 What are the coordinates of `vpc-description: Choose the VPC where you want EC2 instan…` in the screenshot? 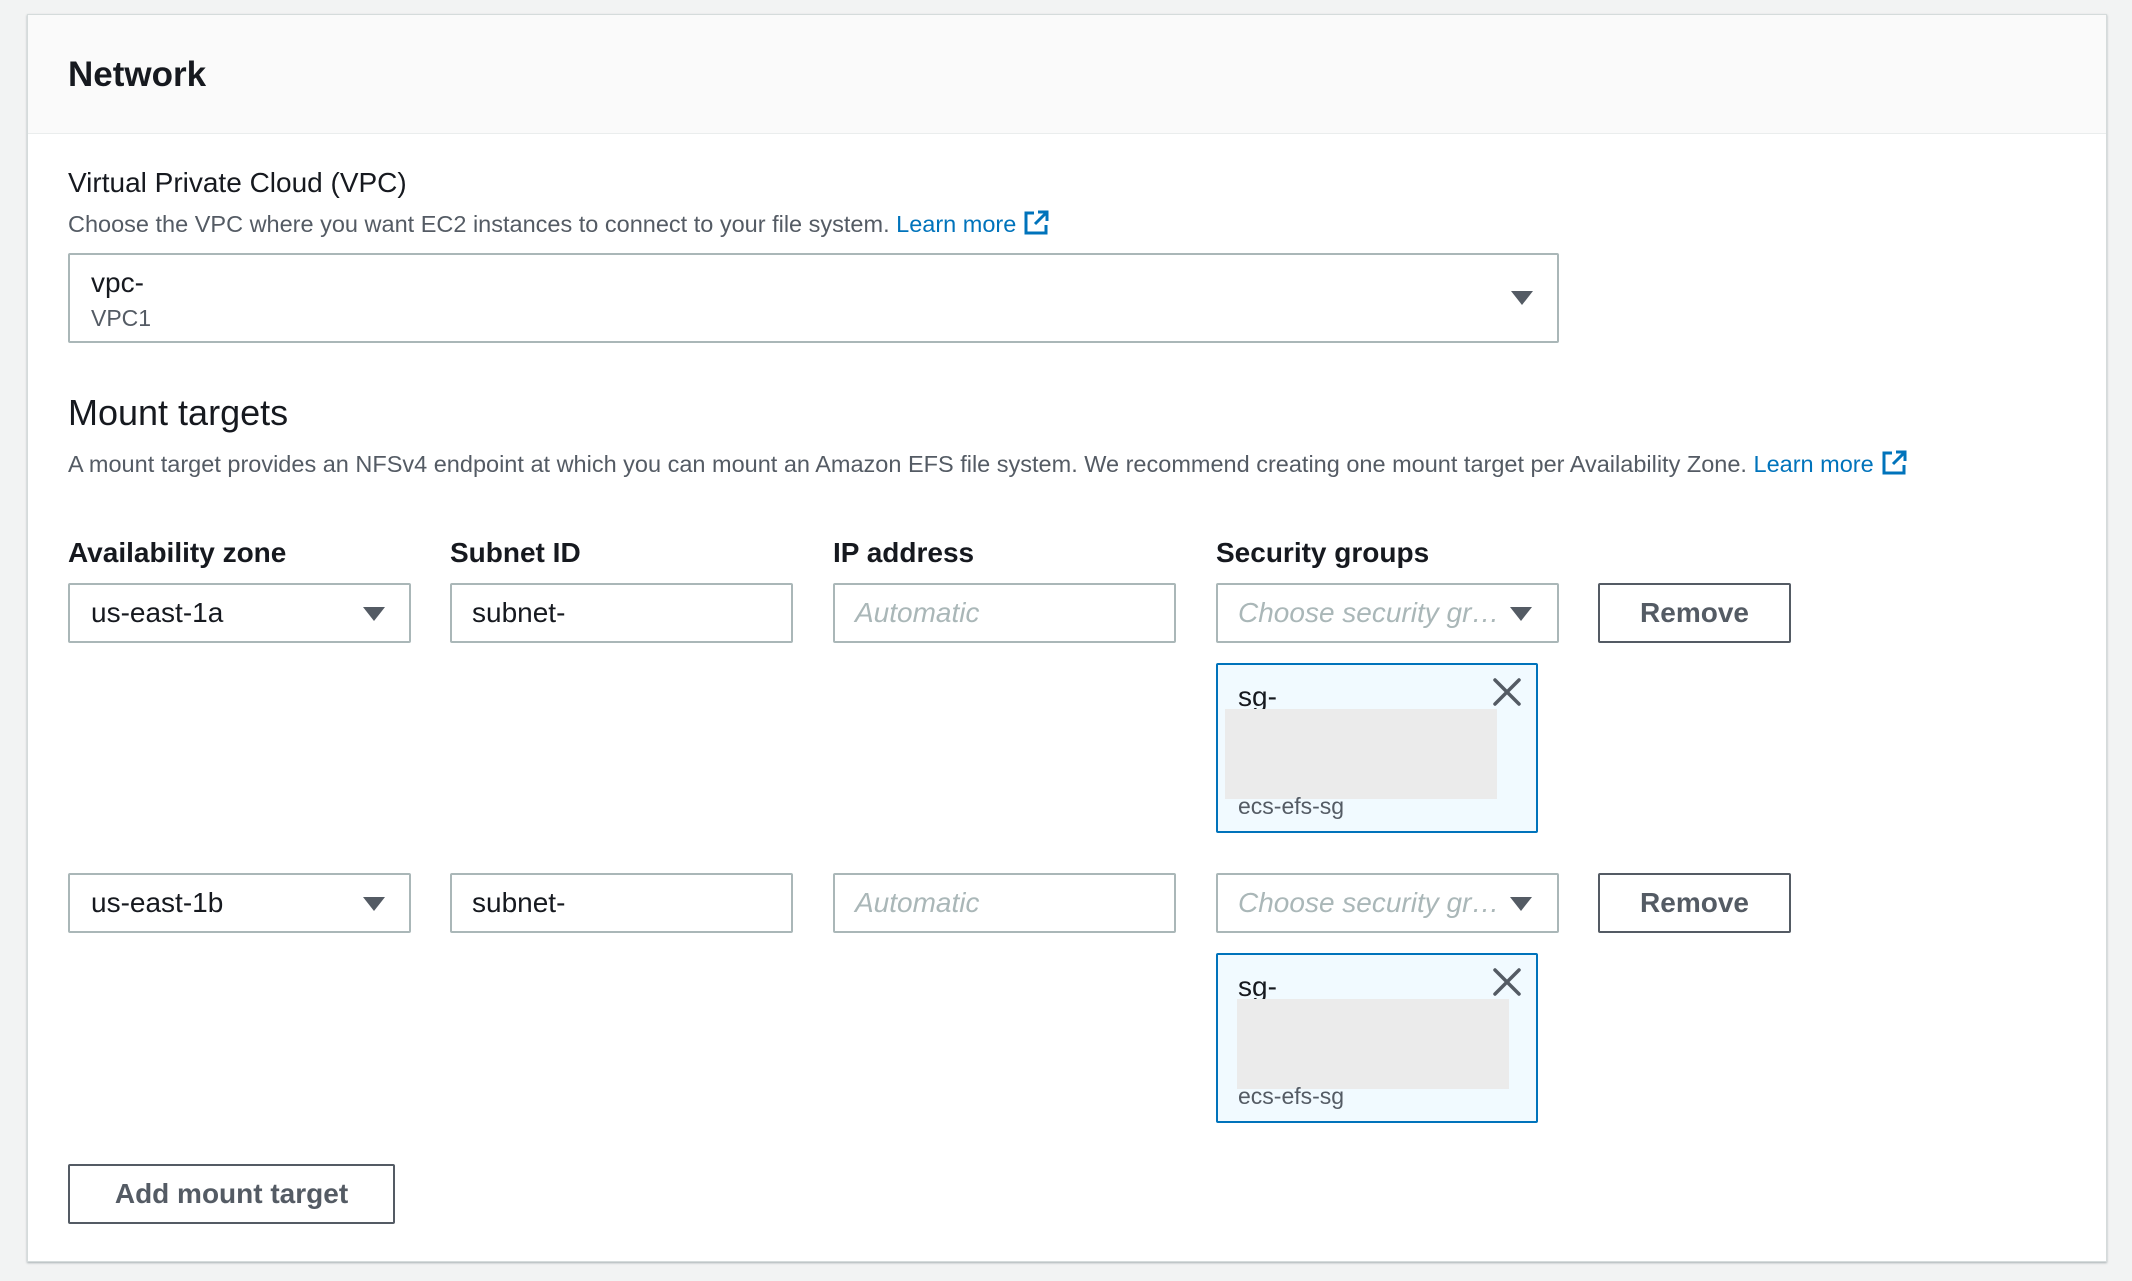 It's located at (559, 223).